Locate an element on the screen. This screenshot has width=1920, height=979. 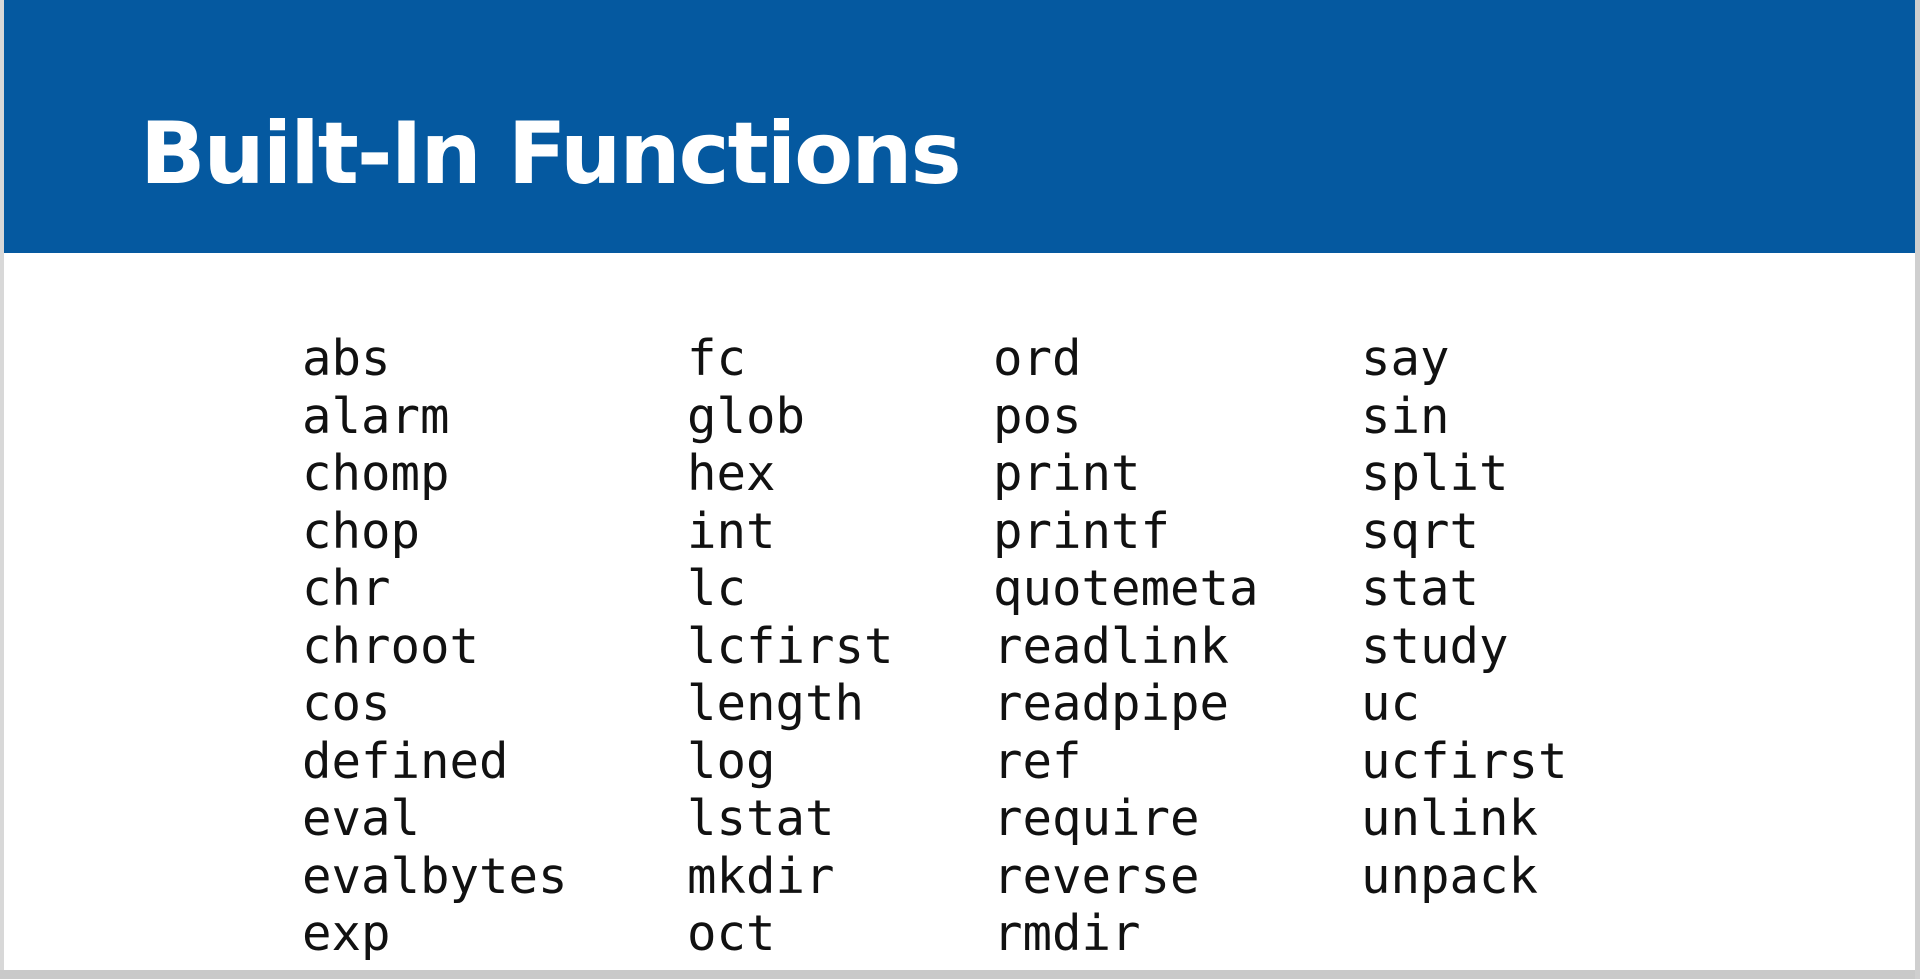
function-name: lc is located at coordinates (717, 588).